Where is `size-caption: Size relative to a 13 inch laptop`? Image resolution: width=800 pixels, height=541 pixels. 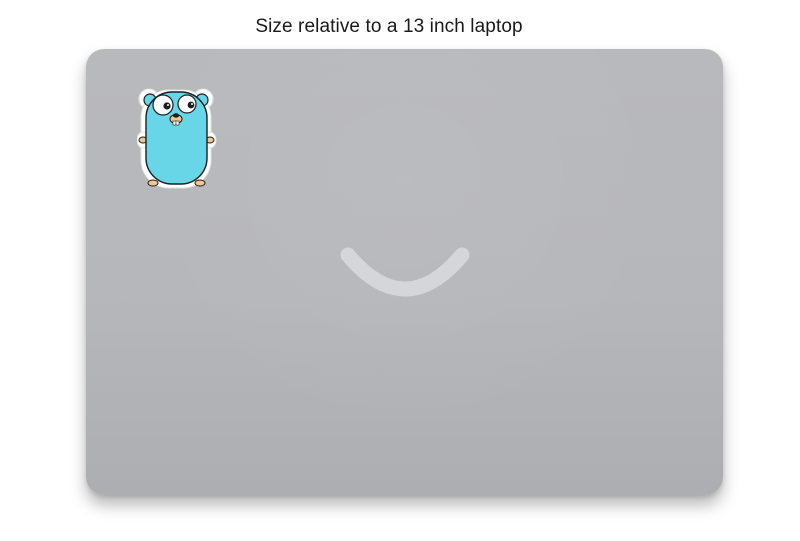 size-caption: Size relative to a 13 inch laptop is located at coordinates (389, 26).